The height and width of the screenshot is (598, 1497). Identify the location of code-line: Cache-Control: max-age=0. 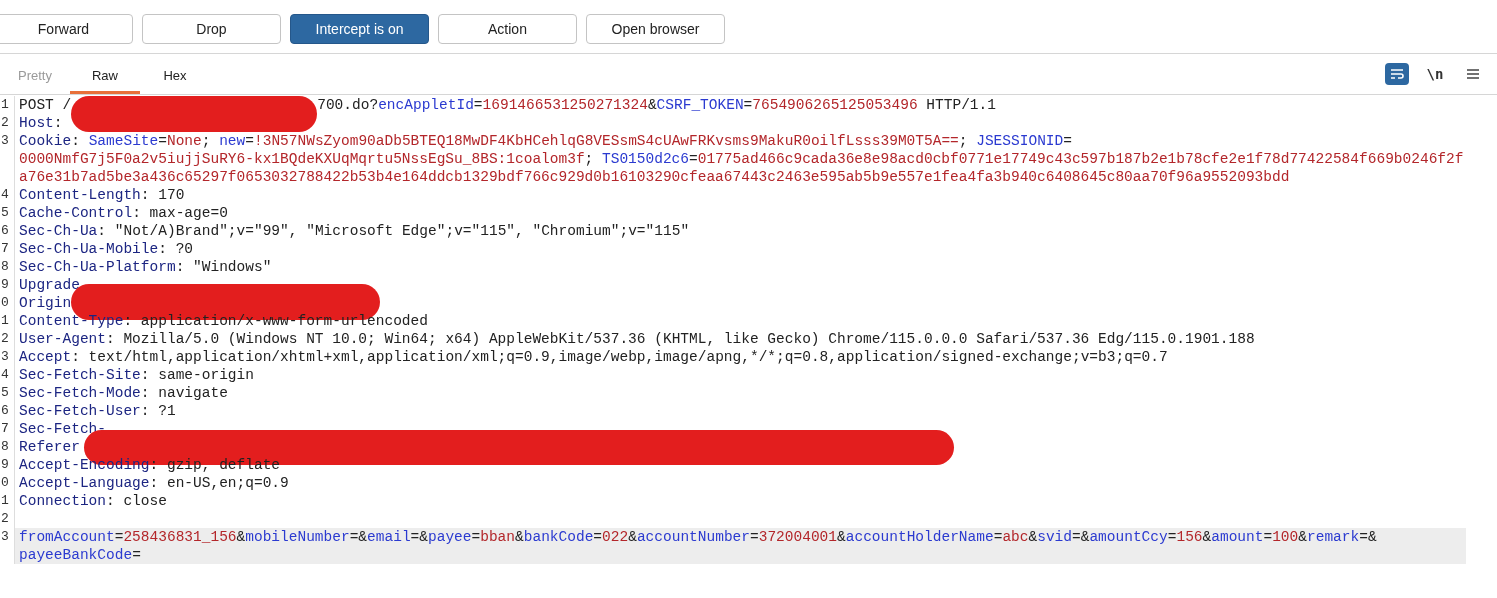
(123, 213).